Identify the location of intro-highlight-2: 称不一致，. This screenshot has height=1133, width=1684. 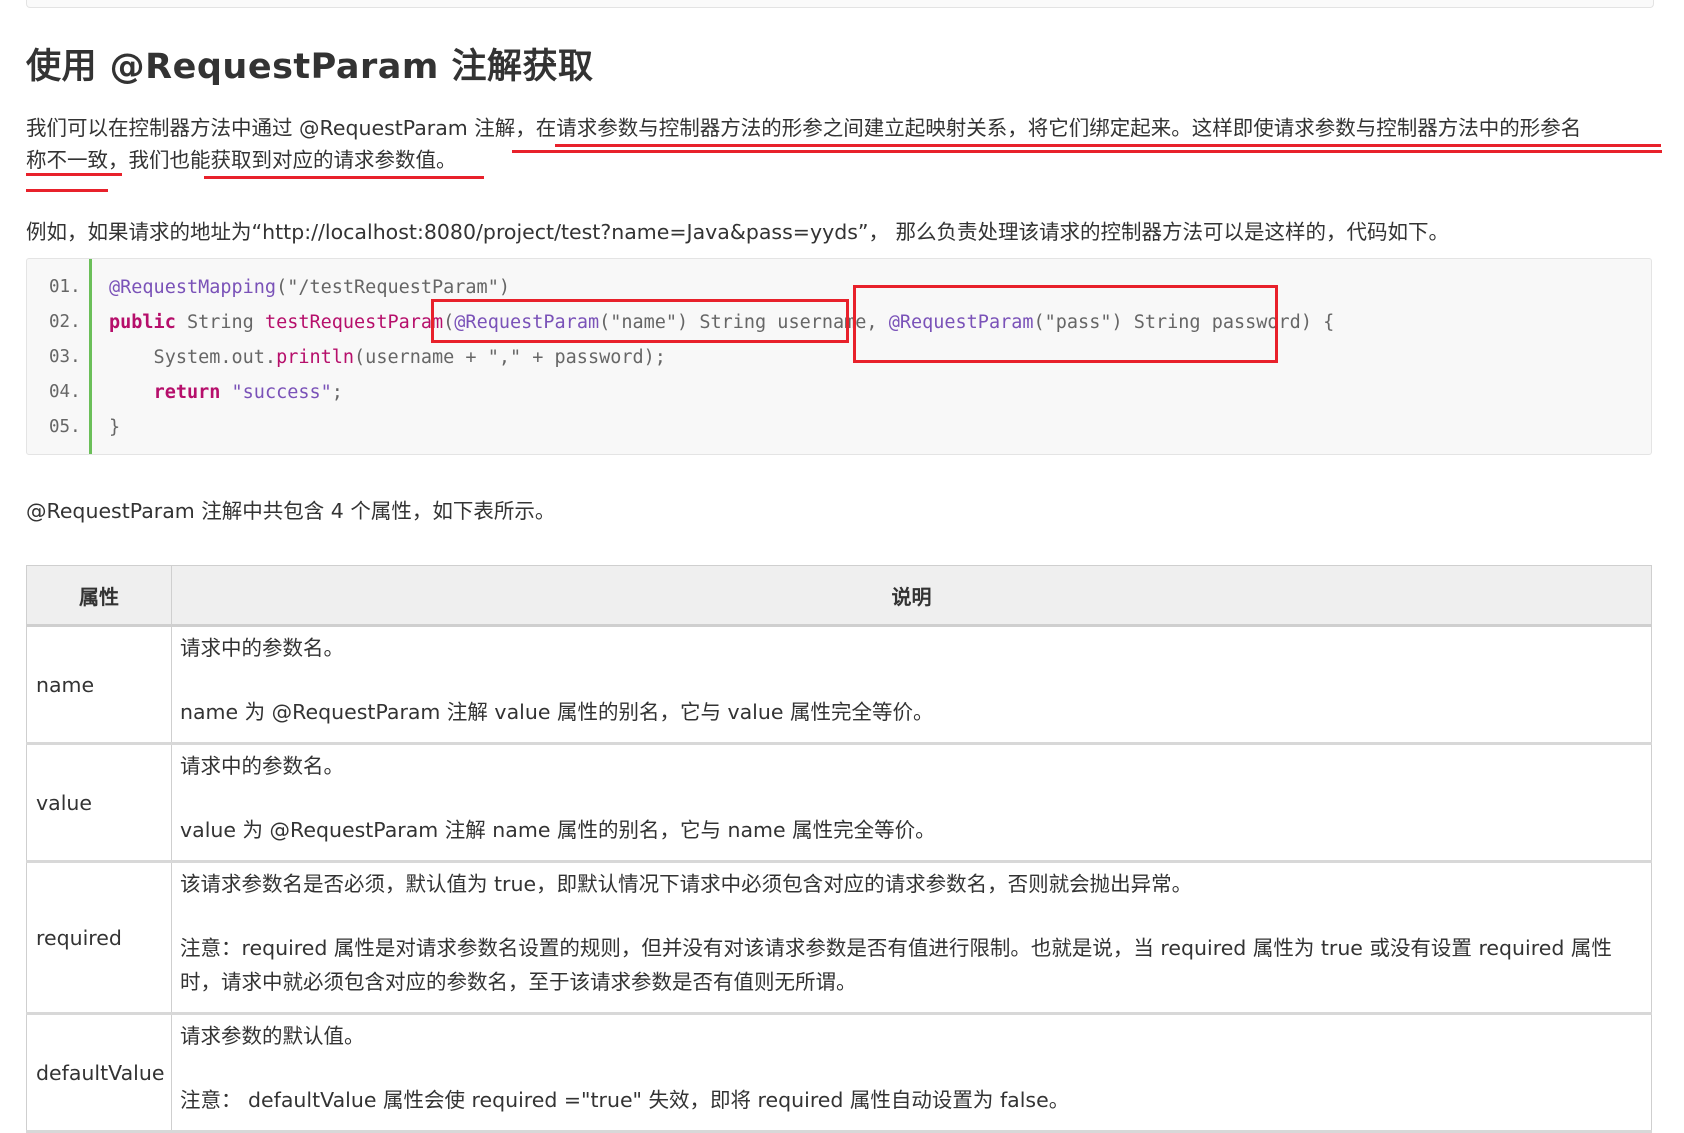
(77, 160).